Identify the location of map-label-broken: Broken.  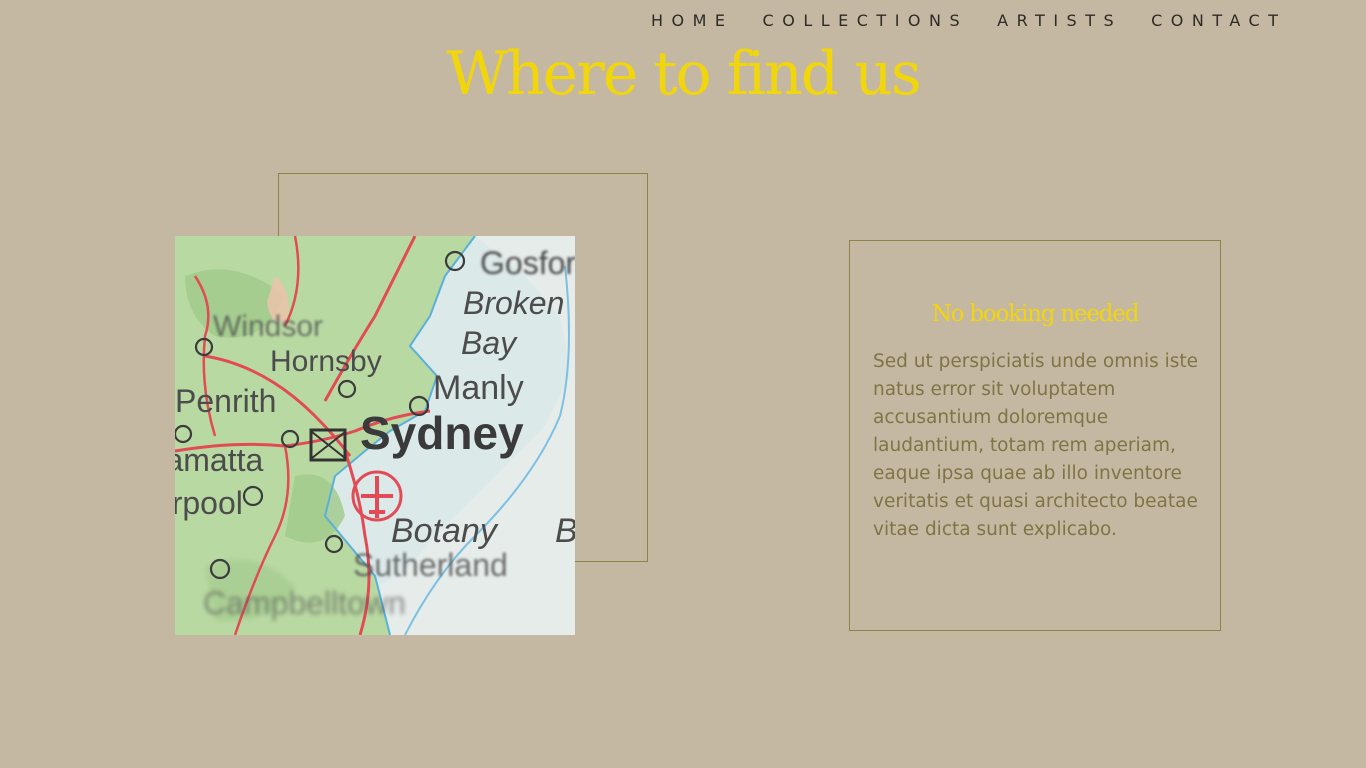
(513, 303).